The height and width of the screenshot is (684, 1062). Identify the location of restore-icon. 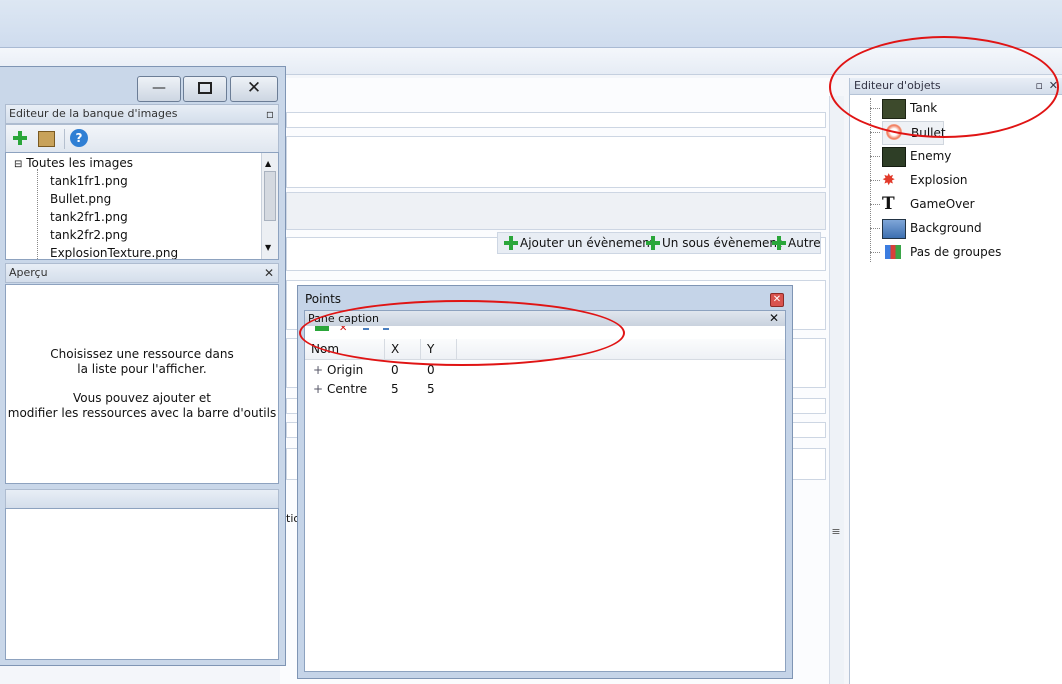
(205, 88).